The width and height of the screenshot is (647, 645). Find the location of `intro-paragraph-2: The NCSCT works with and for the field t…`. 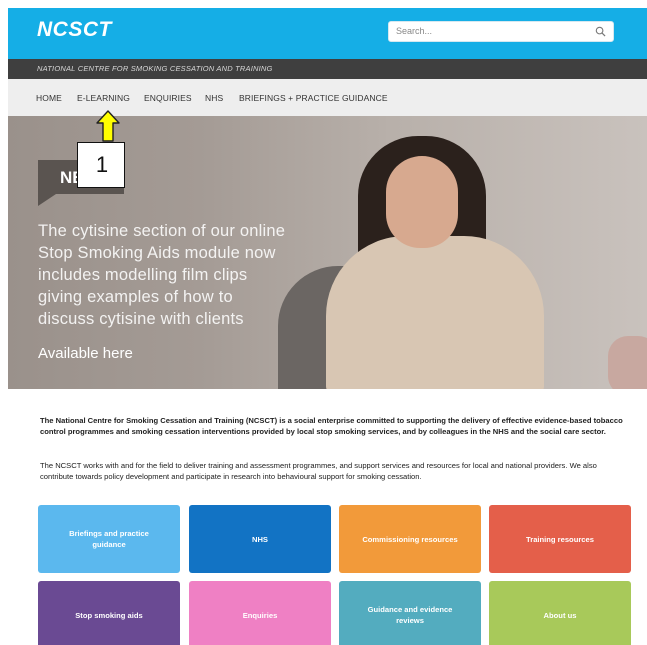

intro-paragraph-2: The NCSCT works with and for the field t… is located at coordinates (318, 471).